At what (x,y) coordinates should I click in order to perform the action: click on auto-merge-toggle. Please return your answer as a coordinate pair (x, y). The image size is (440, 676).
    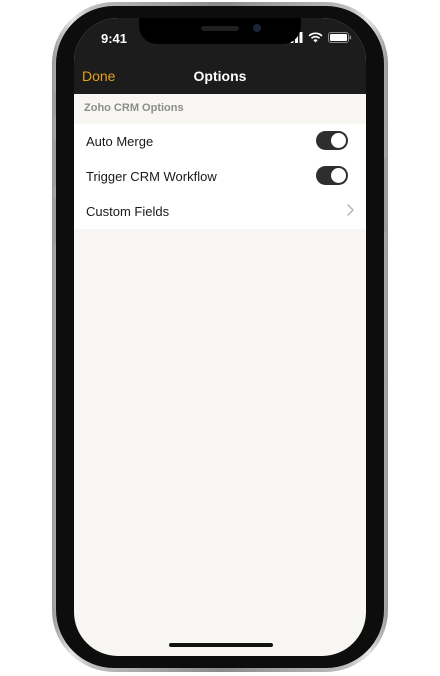
    Looking at the image, I should click on (332, 140).